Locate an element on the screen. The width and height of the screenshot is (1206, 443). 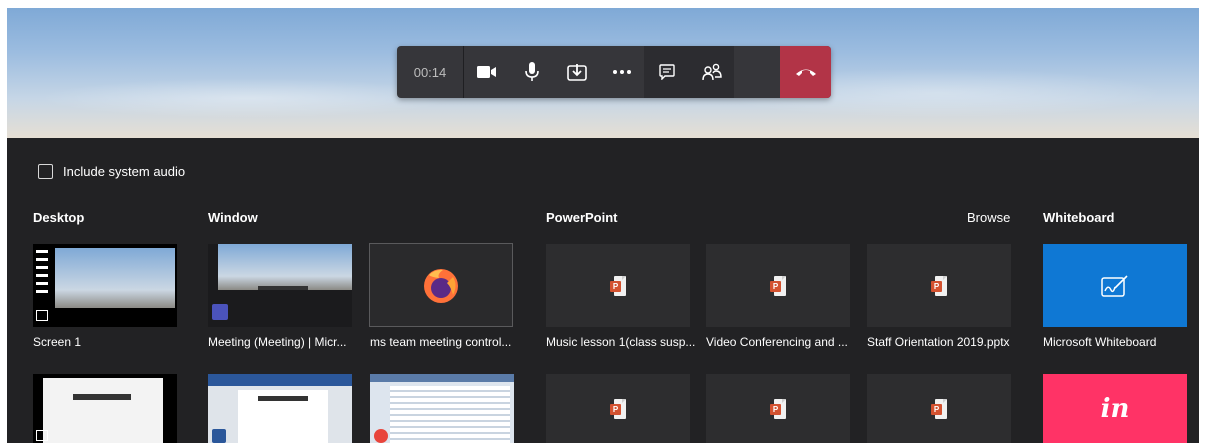
whiteboard-label: Microsoft Whiteboard is located at coordinates (1100, 342).